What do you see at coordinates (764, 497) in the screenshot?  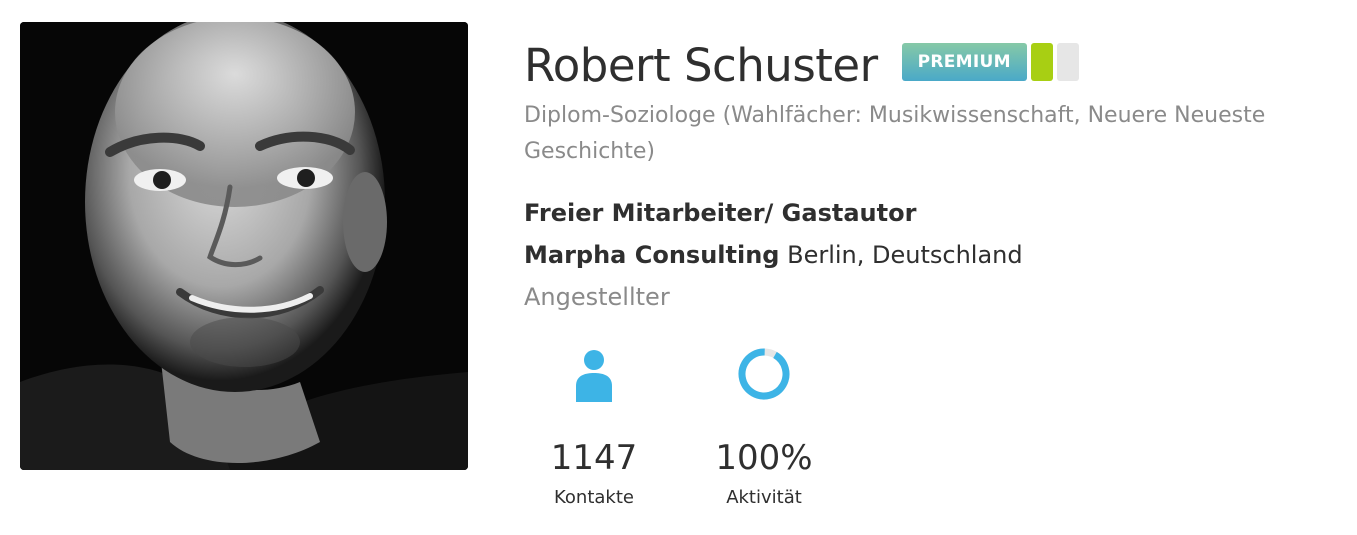 I see `activity-label: Aktivität` at bounding box center [764, 497].